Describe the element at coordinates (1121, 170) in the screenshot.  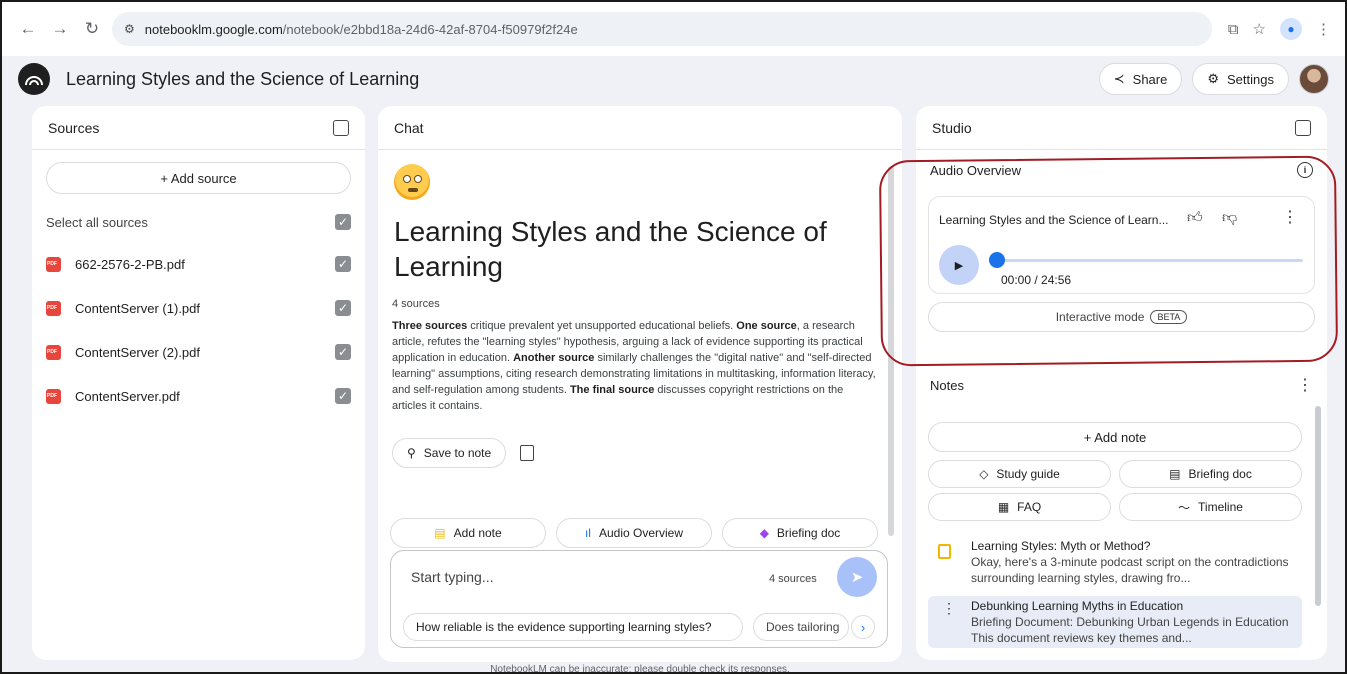
I see `audio-overview-header: Audio Overview i` at that location.